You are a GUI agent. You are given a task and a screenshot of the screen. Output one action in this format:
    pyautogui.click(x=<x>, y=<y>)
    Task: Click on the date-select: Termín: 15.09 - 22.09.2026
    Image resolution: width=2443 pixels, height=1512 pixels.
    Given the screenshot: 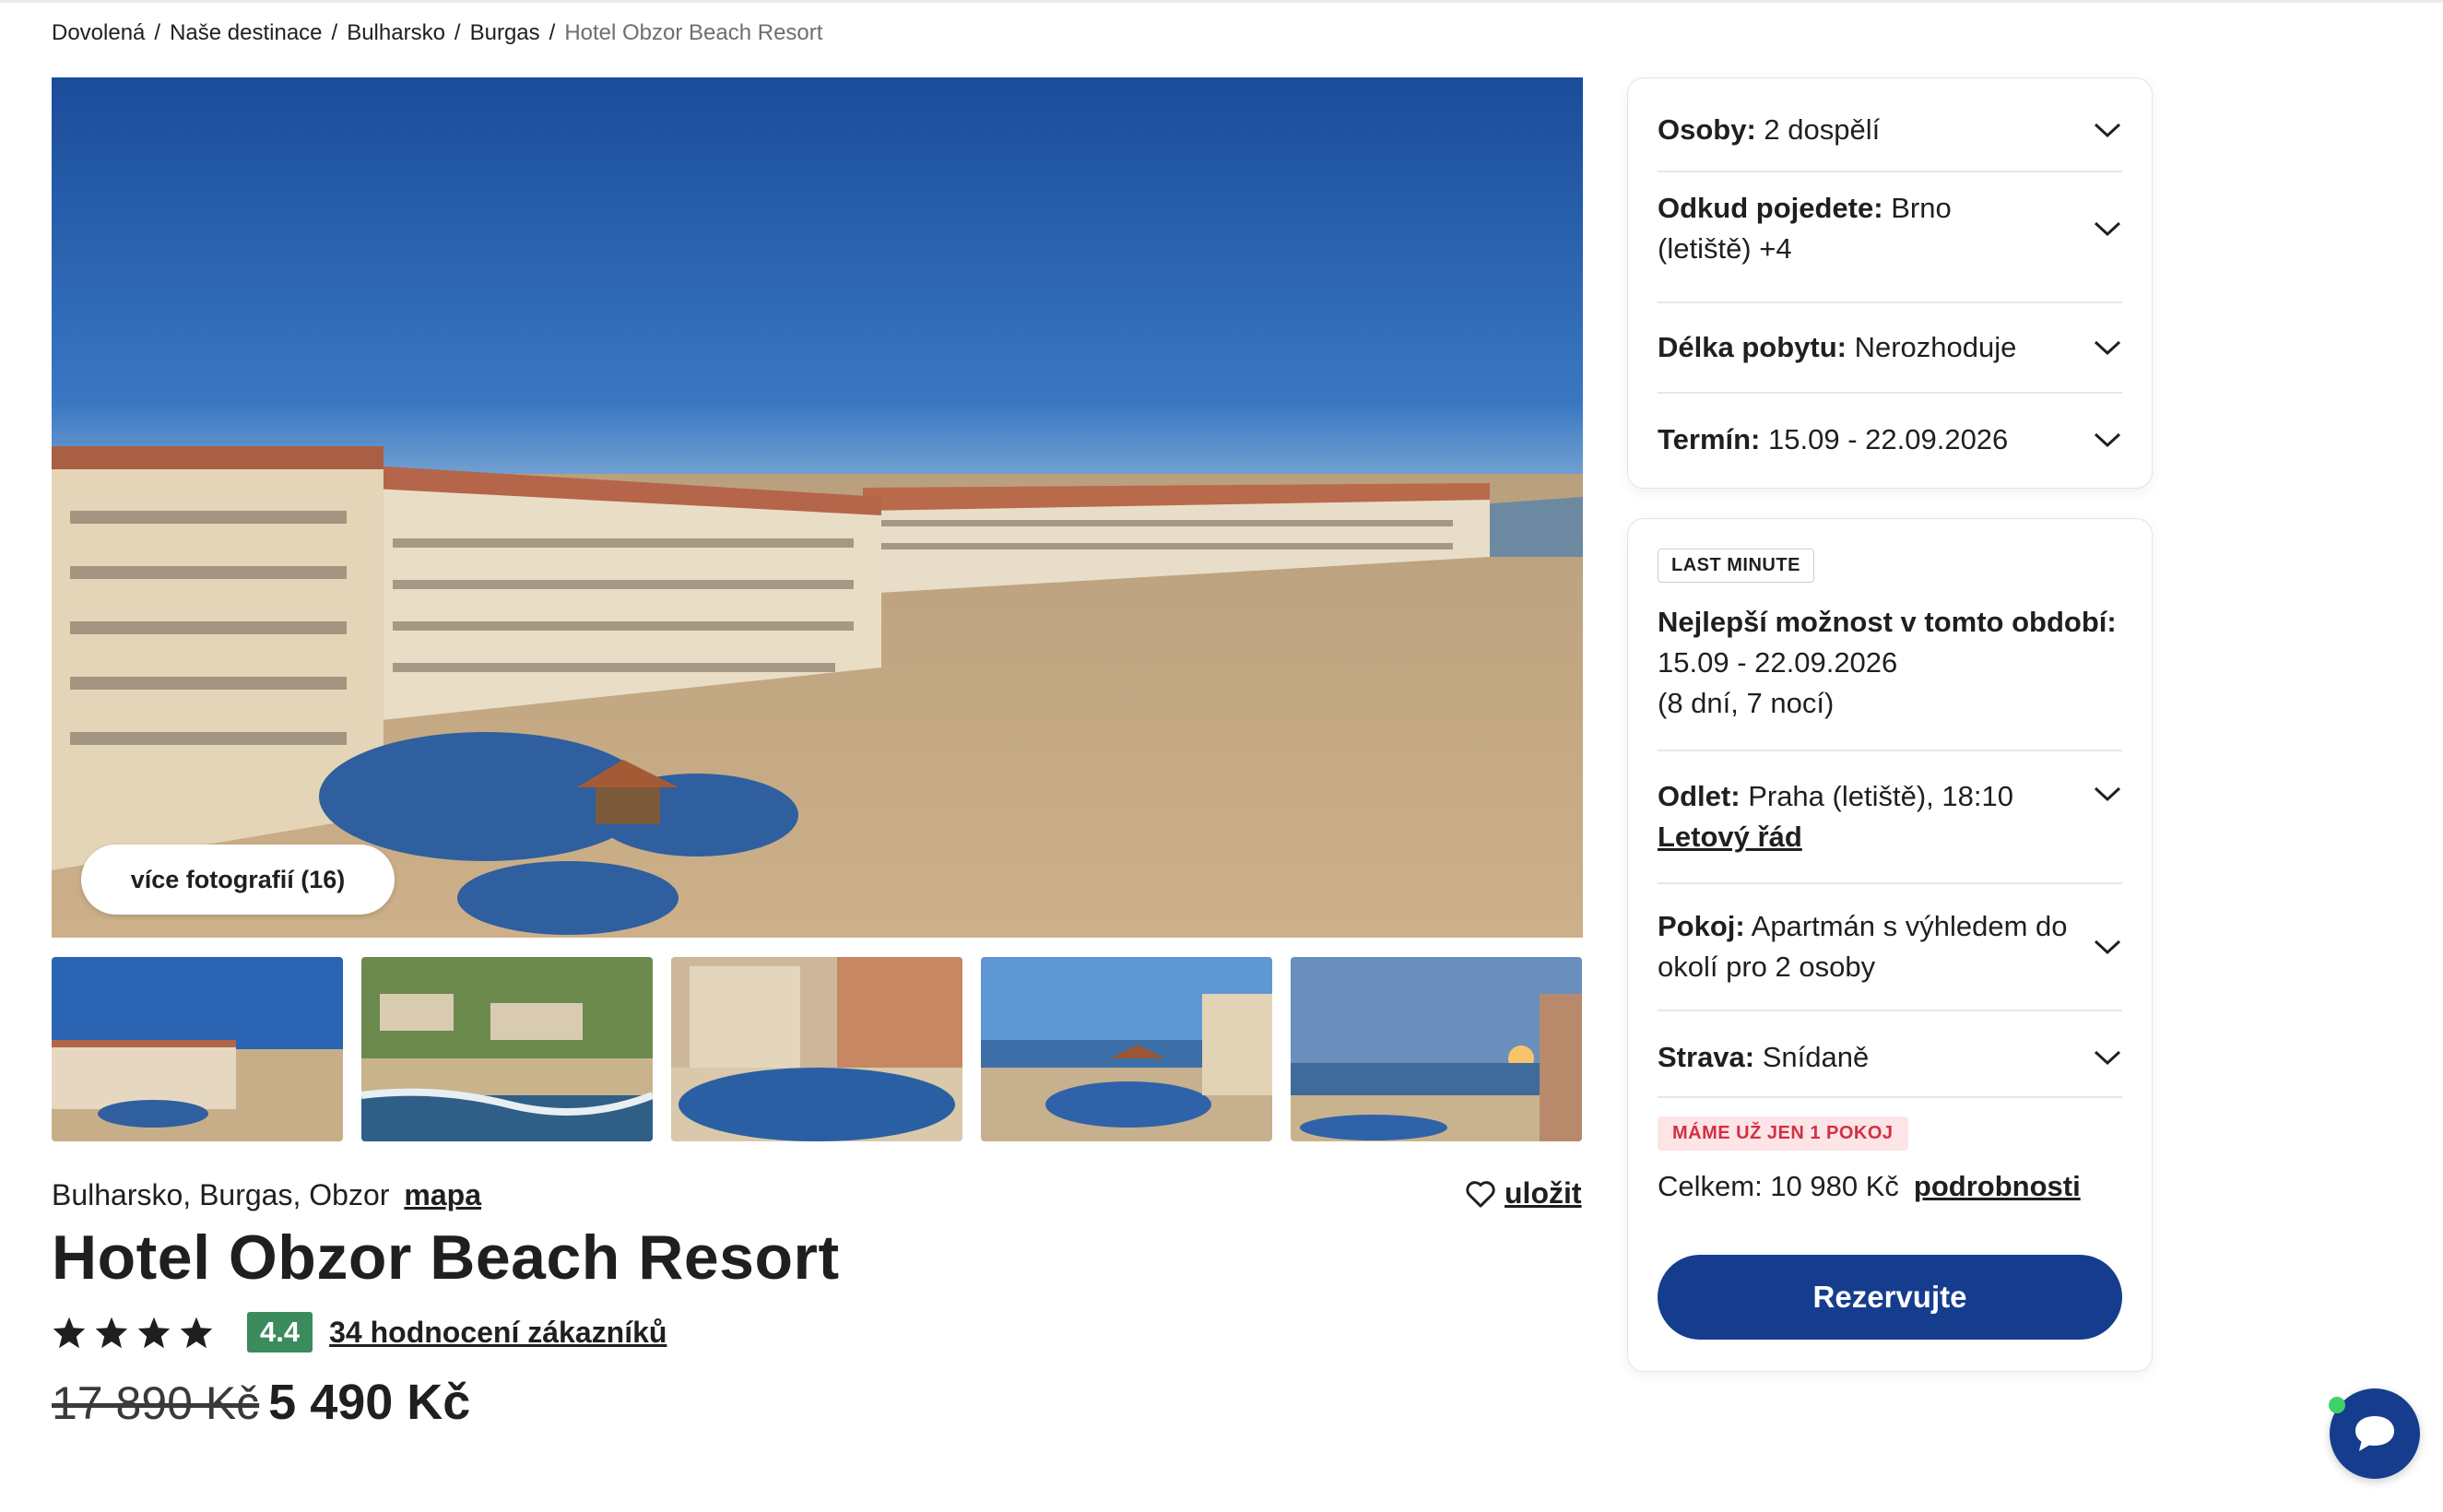 What is the action you would take?
    pyautogui.click(x=1890, y=440)
    